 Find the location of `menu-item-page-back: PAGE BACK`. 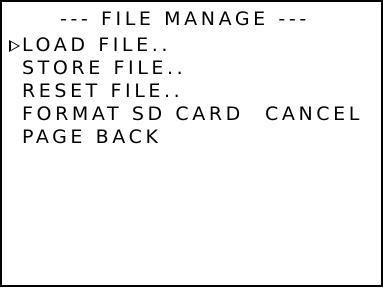

menu-item-page-back: PAGE BACK is located at coordinates (191, 137).